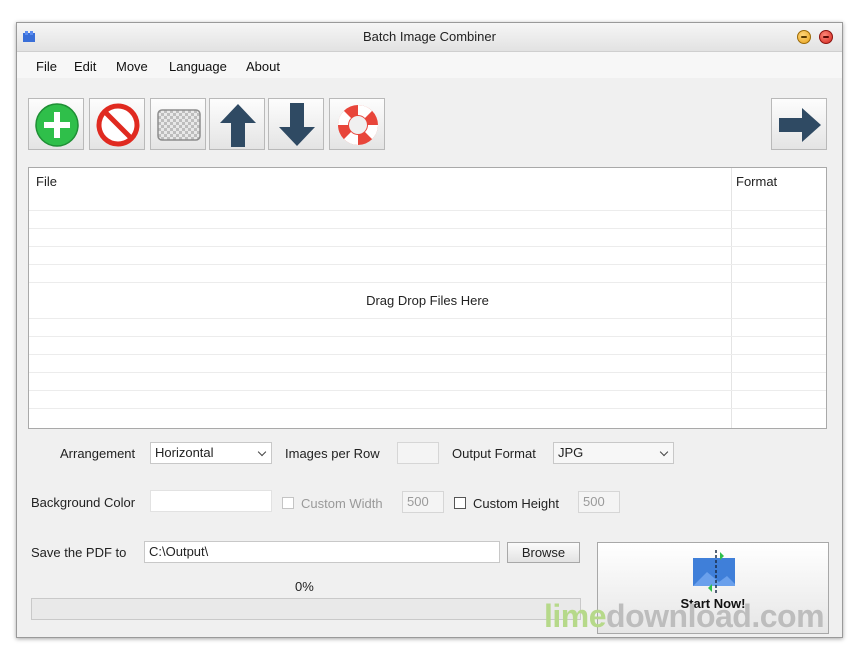 This screenshot has height=648, width=861. Describe the element at coordinates (575, 616) in the screenshot. I see `watermark-part1: lime` at that location.